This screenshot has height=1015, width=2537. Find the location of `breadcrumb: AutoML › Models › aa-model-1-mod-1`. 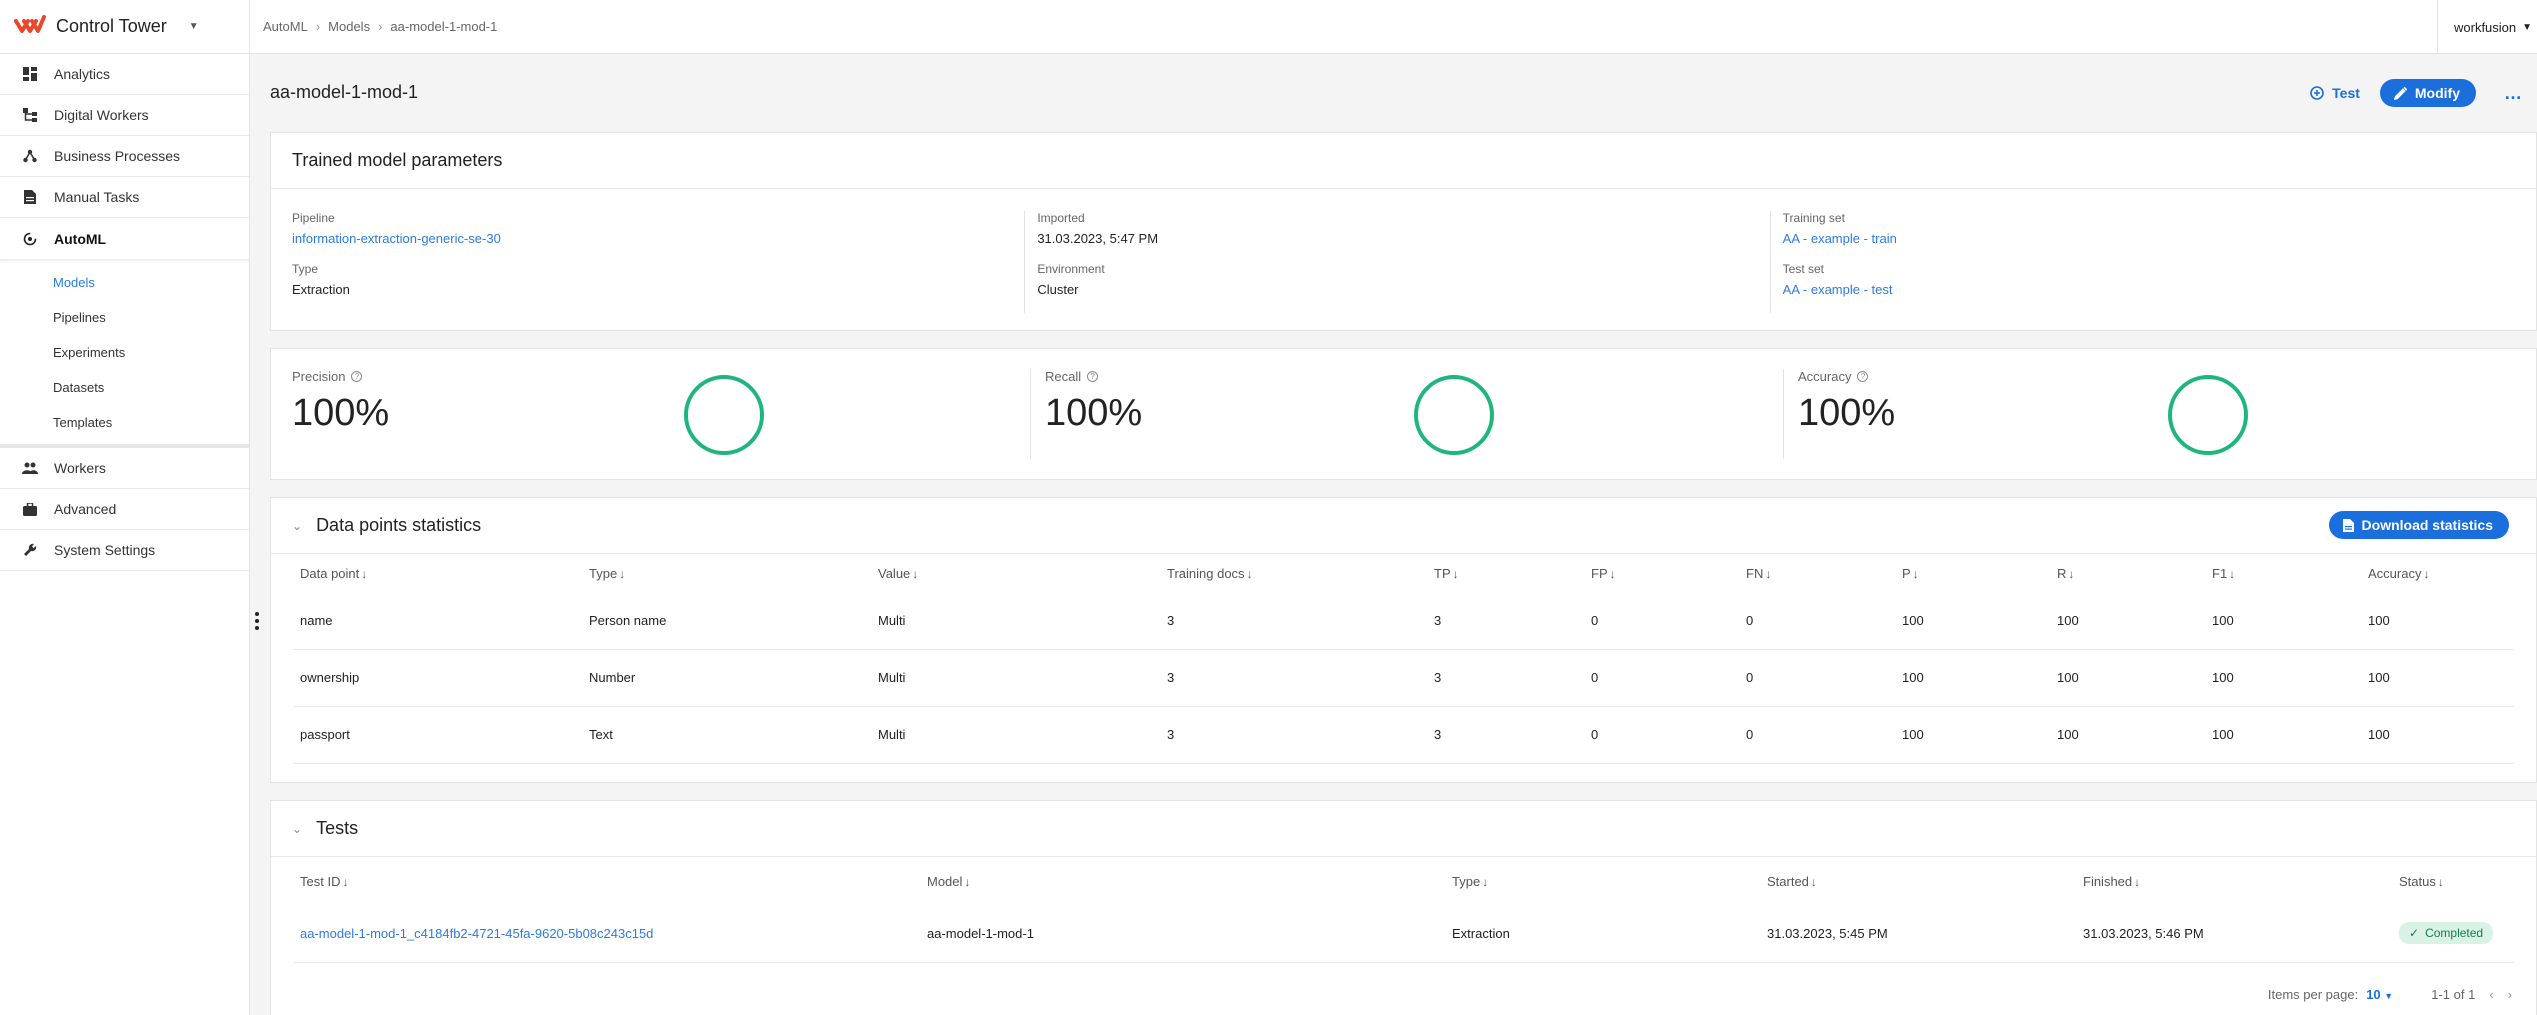

breadcrumb: AutoML › Models › aa-model-1-mod-1 is located at coordinates (373, 26).